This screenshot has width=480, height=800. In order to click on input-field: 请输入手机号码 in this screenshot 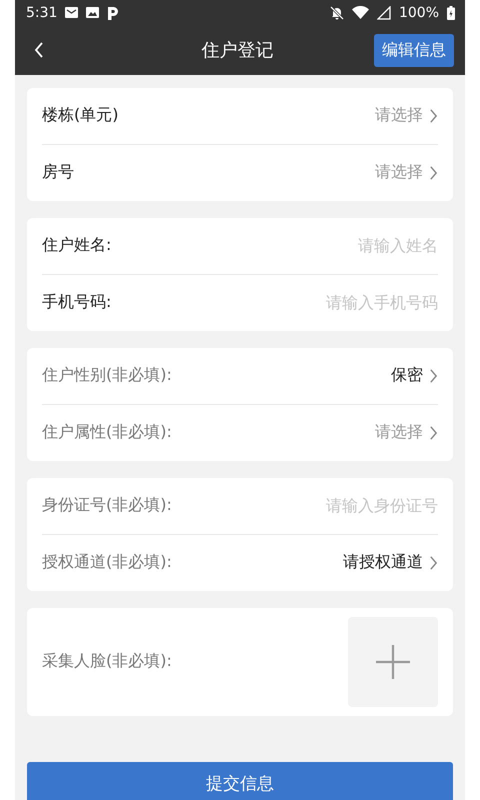, I will do `click(338, 302)`.